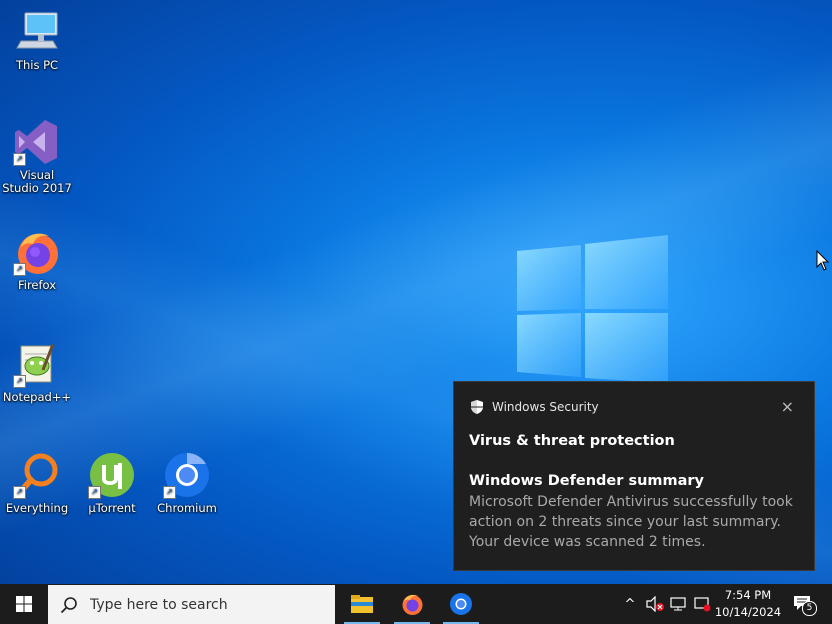 The height and width of the screenshot is (624, 832). What do you see at coordinates (809, 608) in the screenshot?
I see `notification-count-badge: 5` at bounding box center [809, 608].